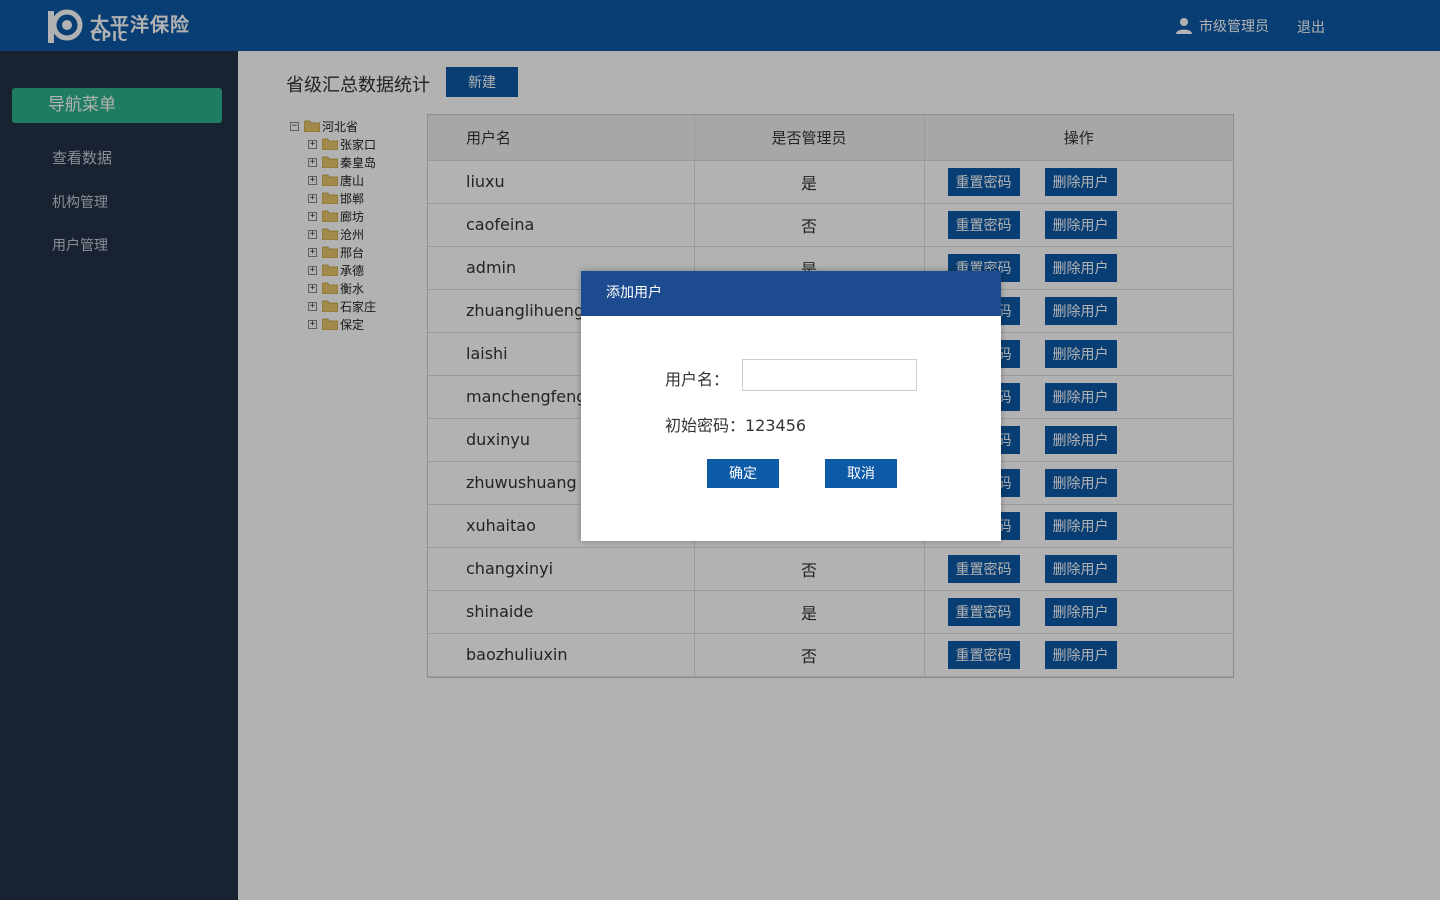  Describe the element at coordinates (736, 425) in the screenshot. I see `initial-password-text: 初始密码：123456` at that location.